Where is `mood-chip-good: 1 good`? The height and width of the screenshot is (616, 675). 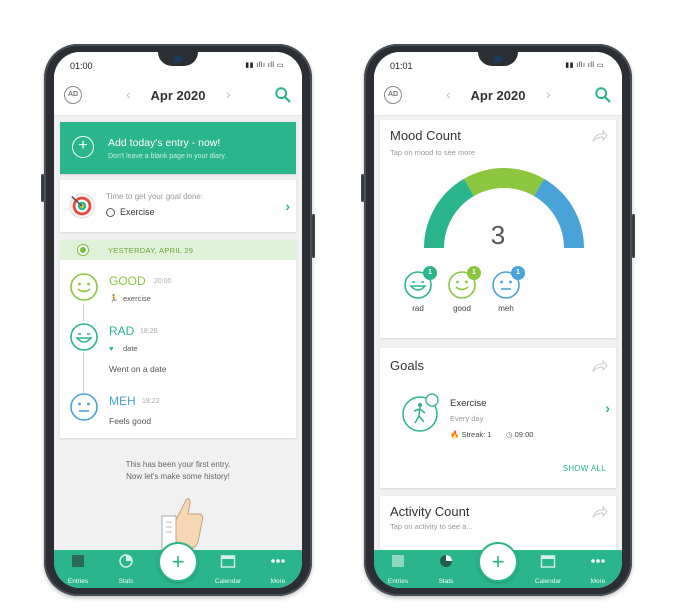 mood-chip-good: 1 good is located at coordinates (462, 289).